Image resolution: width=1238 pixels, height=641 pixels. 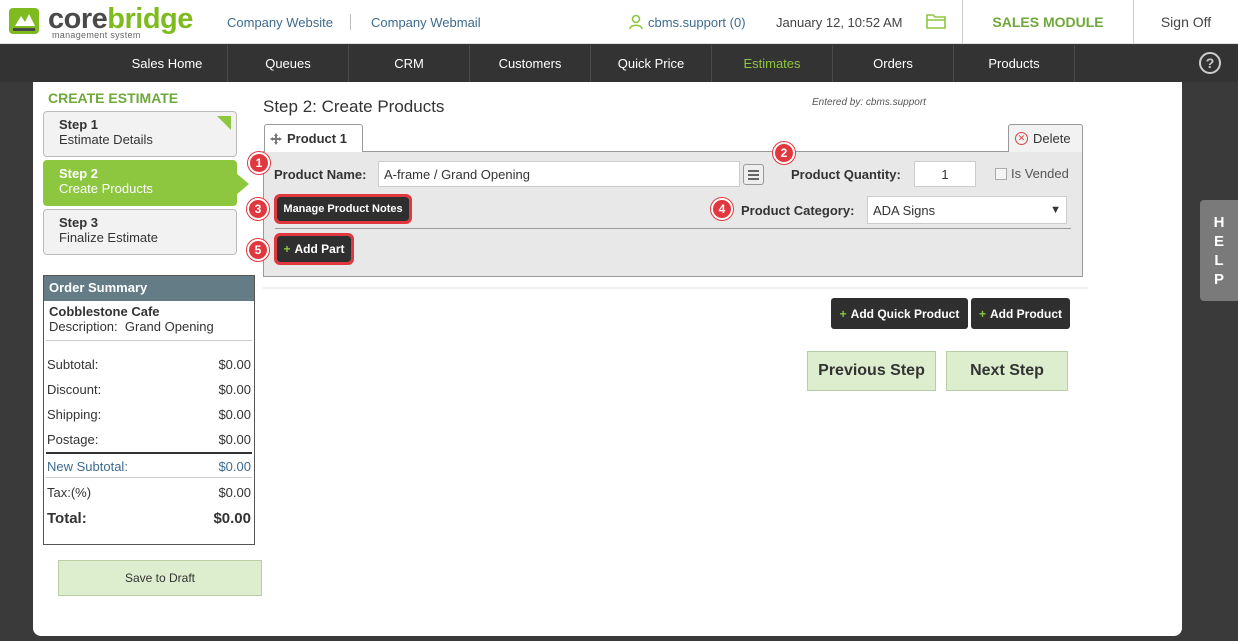 What do you see at coordinates (1048, 22) in the screenshot?
I see `sales-module-label: SALES MODULE` at bounding box center [1048, 22].